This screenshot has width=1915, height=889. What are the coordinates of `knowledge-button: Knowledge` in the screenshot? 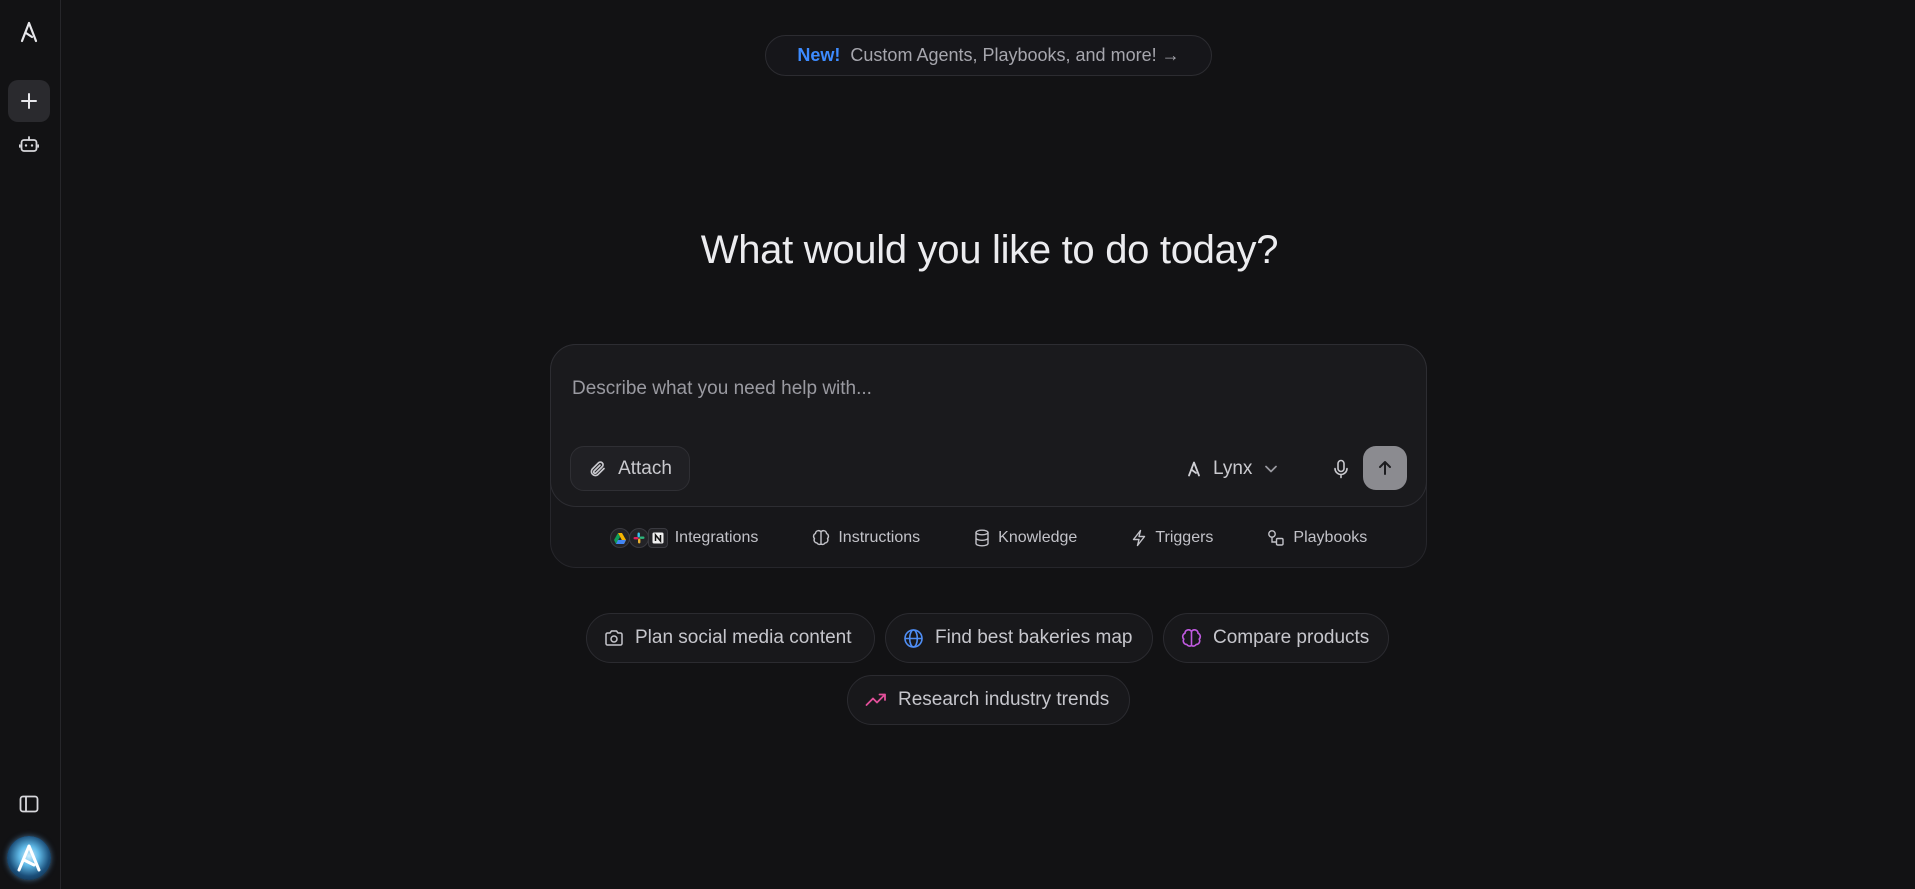 It's located at (1025, 538).